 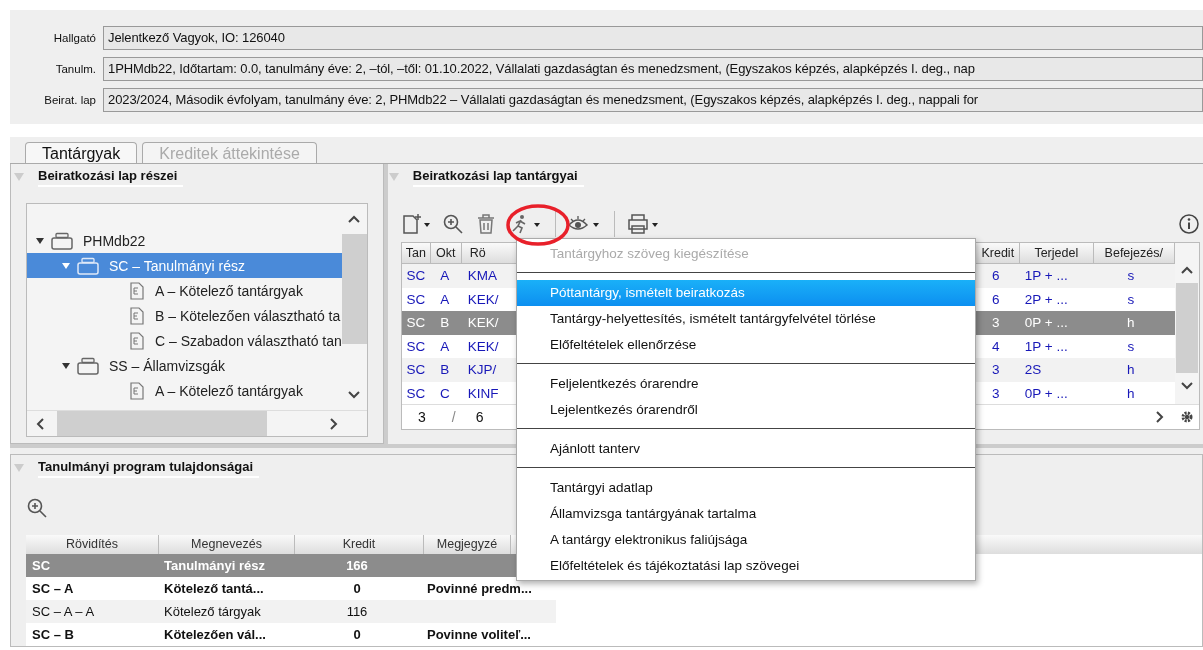 What do you see at coordinates (184, 365) in the screenshot?
I see `tree-item: SS – Államvizsgák` at bounding box center [184, 365].